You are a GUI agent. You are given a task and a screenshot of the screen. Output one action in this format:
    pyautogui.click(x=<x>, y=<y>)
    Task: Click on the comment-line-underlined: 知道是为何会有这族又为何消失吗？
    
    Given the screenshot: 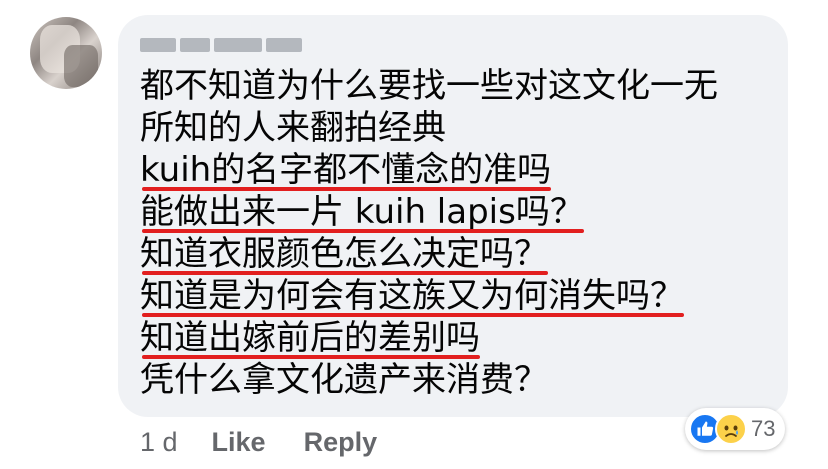 What is the action you would take?
    pyautogui.click(x=429, y=298)
    